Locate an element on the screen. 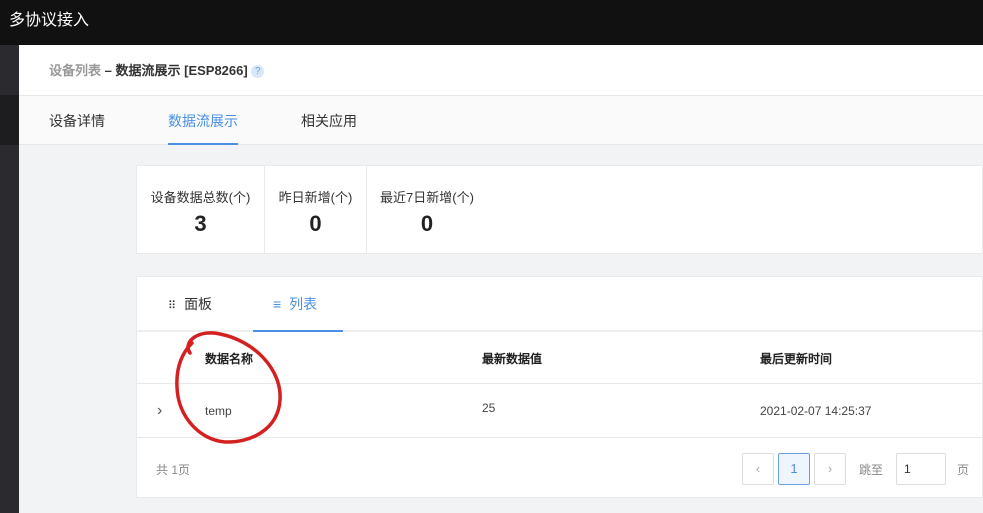 This screenshot has width=983, height=513. app-title: 多协议接入 is located at coordinates (491, 22).